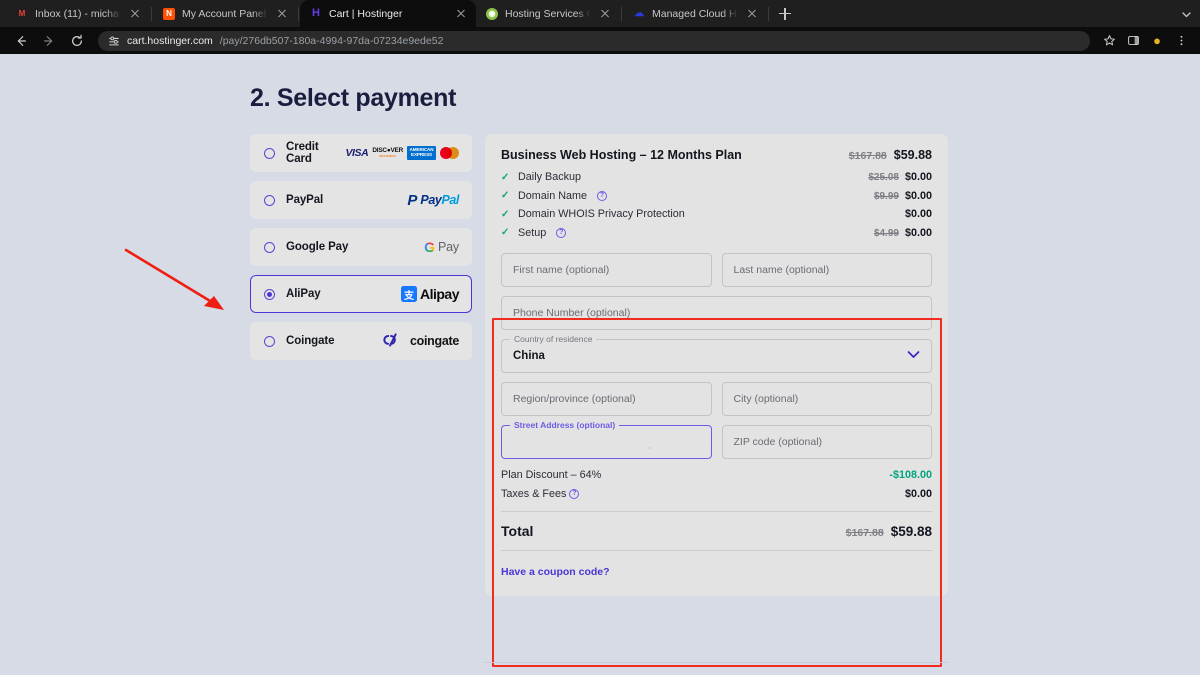 This screenshot has width=1200, height=675. What do you see at coordinates (1157, 41) in the screenshot?
I see `extension-icon: ●` at bounding box center [1157, 41].